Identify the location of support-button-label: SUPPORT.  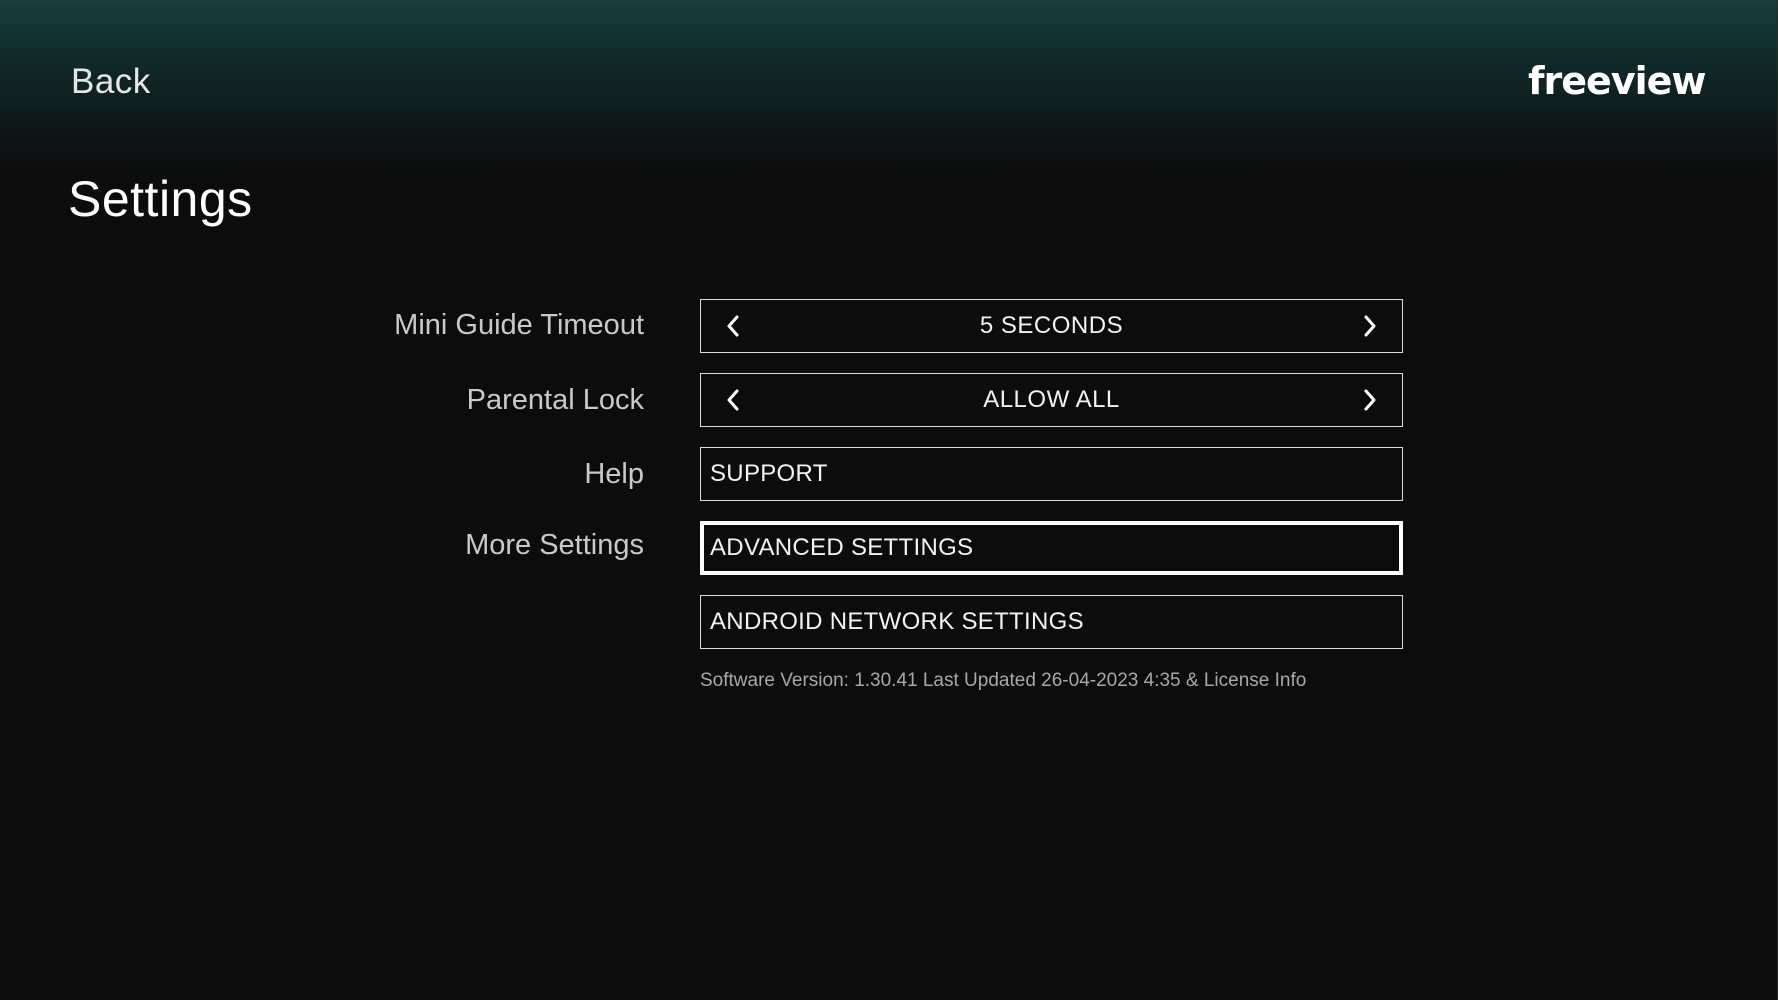
(769, 473).